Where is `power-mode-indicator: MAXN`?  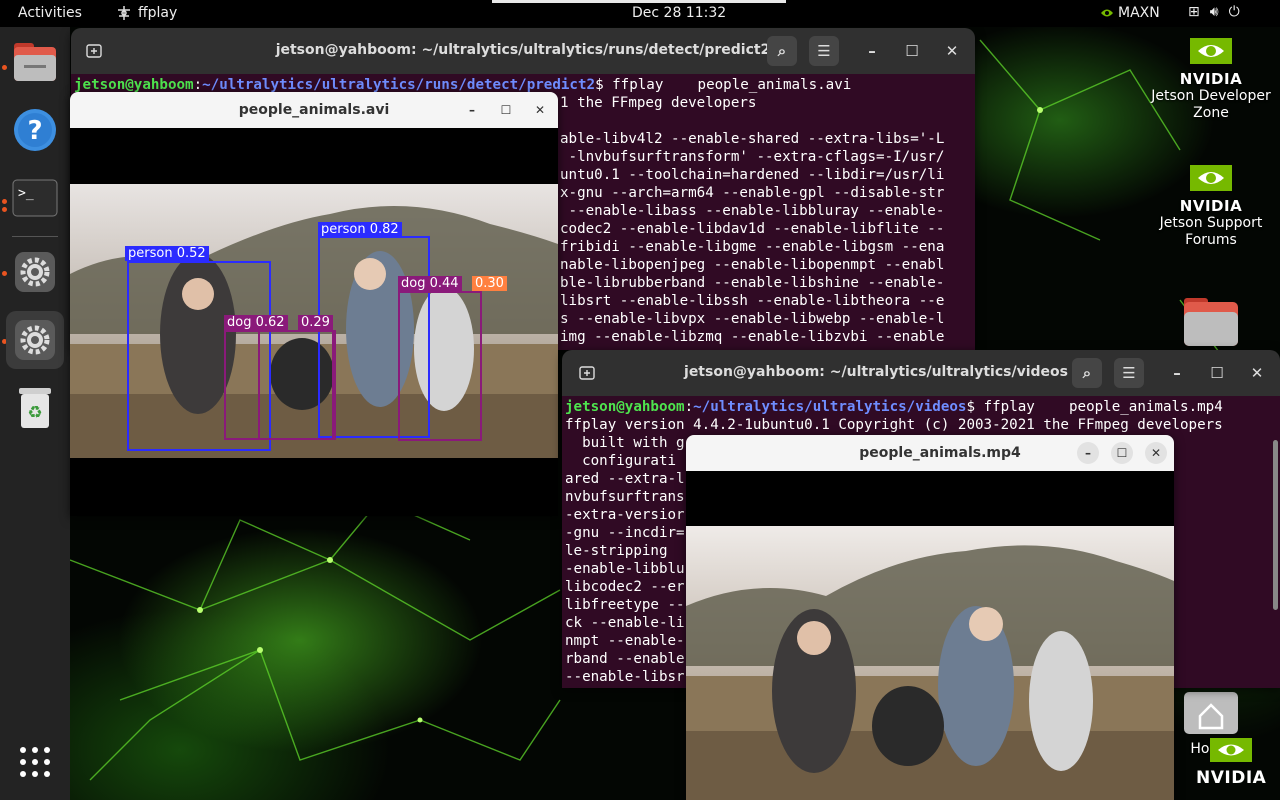
power-mode-indicator: MAXN is located at coordinates (1130, 13).